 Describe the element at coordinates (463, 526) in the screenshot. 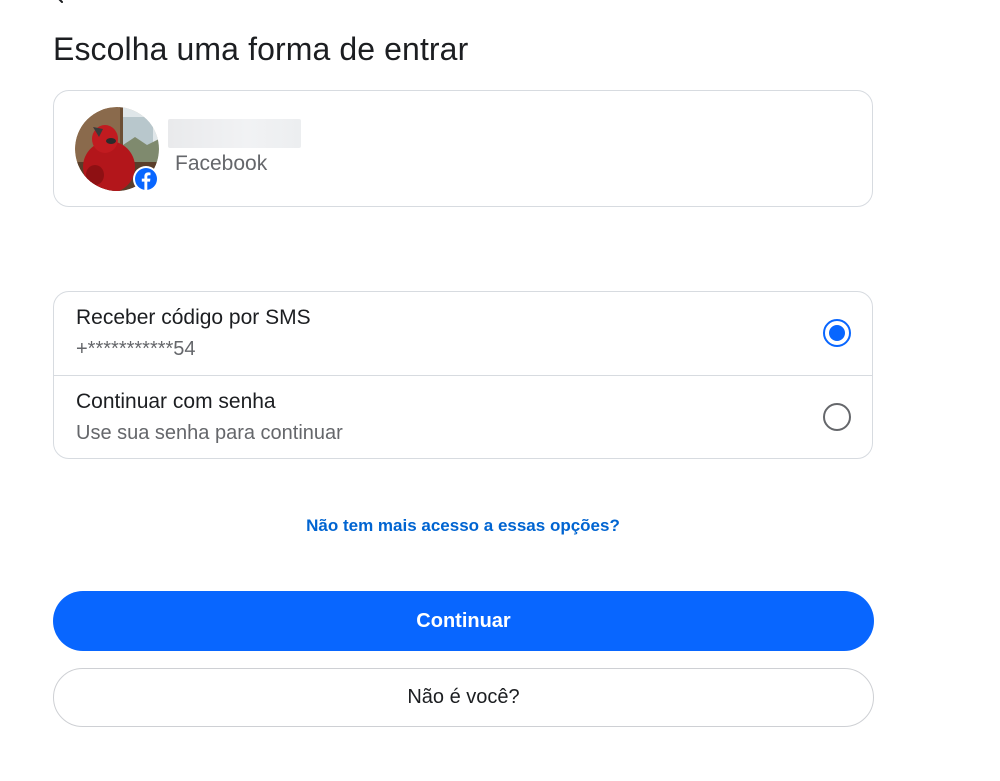

I see `no-access-link: Não tem mais acesso a essas opções?` at that location.